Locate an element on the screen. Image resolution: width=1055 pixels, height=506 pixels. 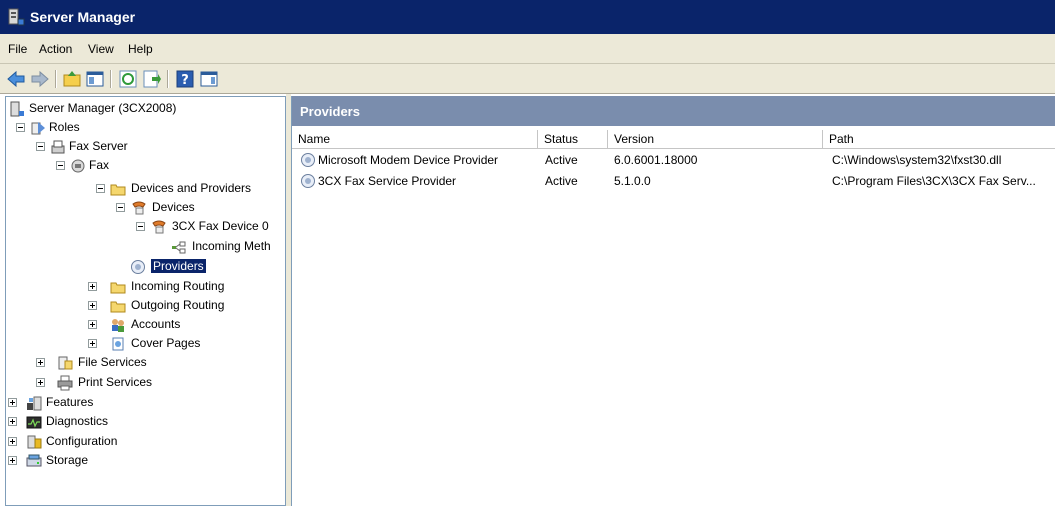
title-bar: Server Manager is located at coordinates (527, 17).